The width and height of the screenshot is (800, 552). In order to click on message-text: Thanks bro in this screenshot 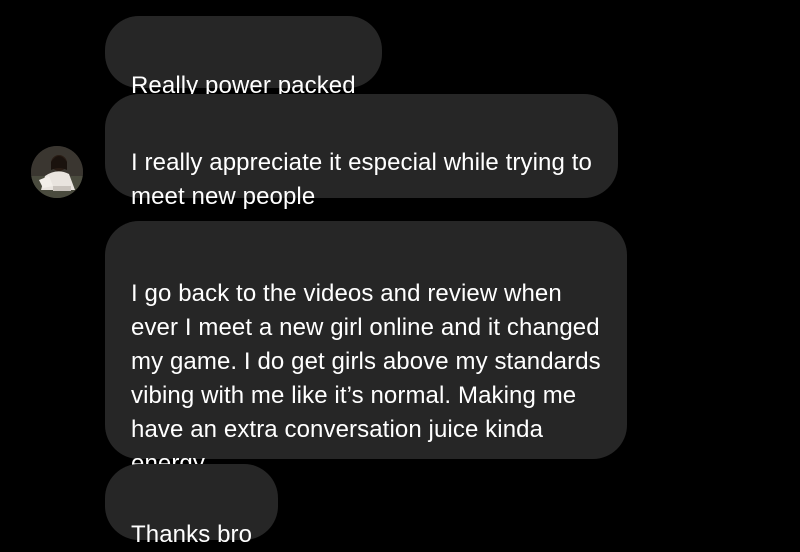, I will do `click(192, 534)`.